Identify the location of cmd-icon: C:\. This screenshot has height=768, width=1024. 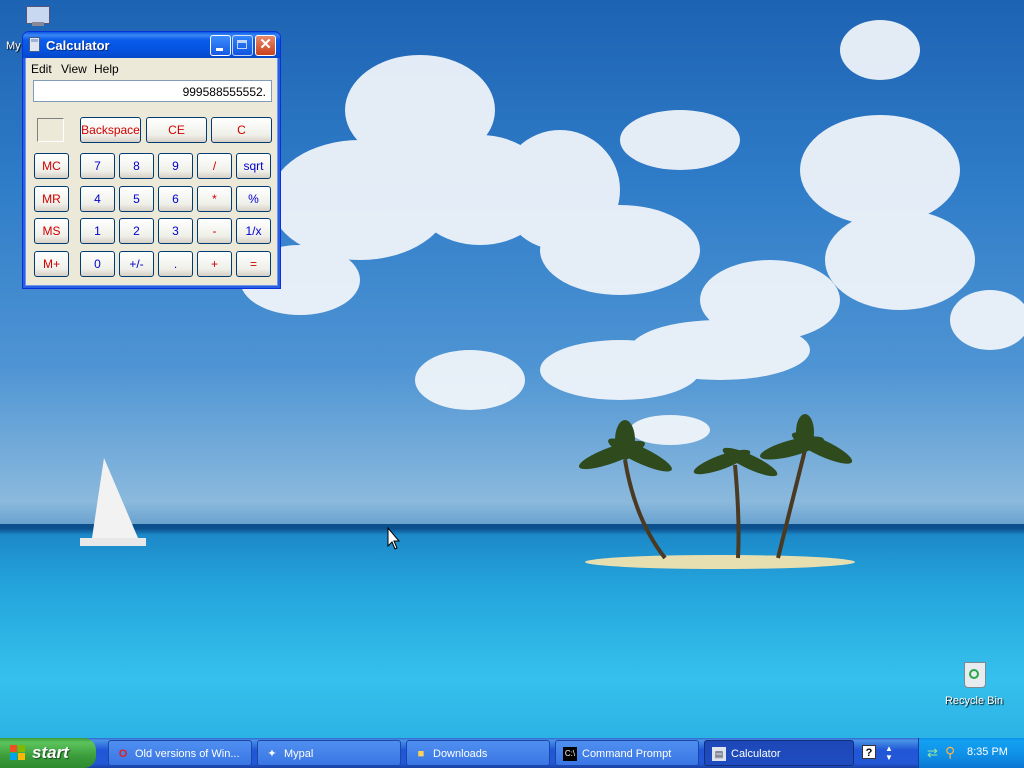
(570, 754).